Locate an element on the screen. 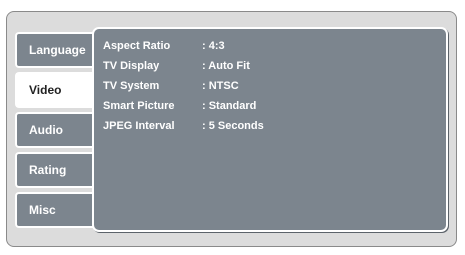 This screenshot has height=255, width=465. tab-language: Language is located at coordinates (54, 50).